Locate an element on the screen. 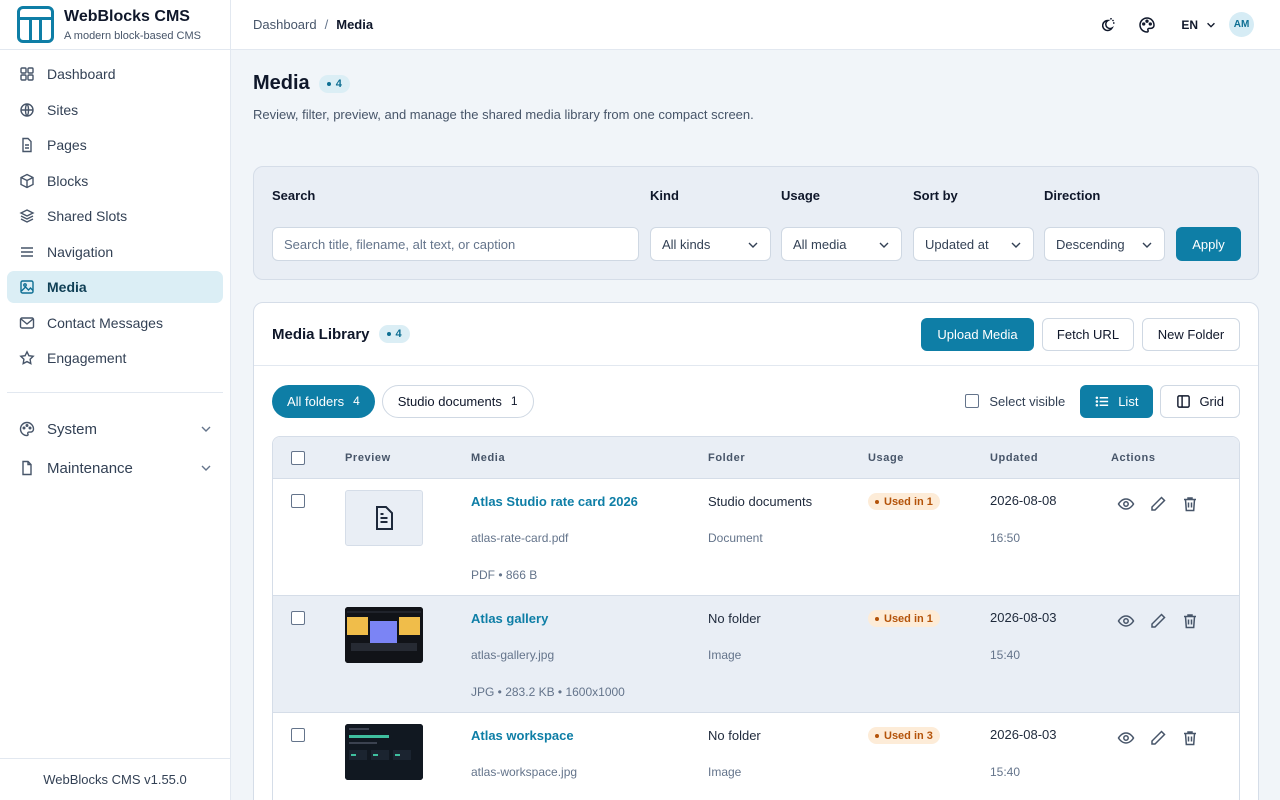  sort-value: Updated at is located at coordinates (957, 244).